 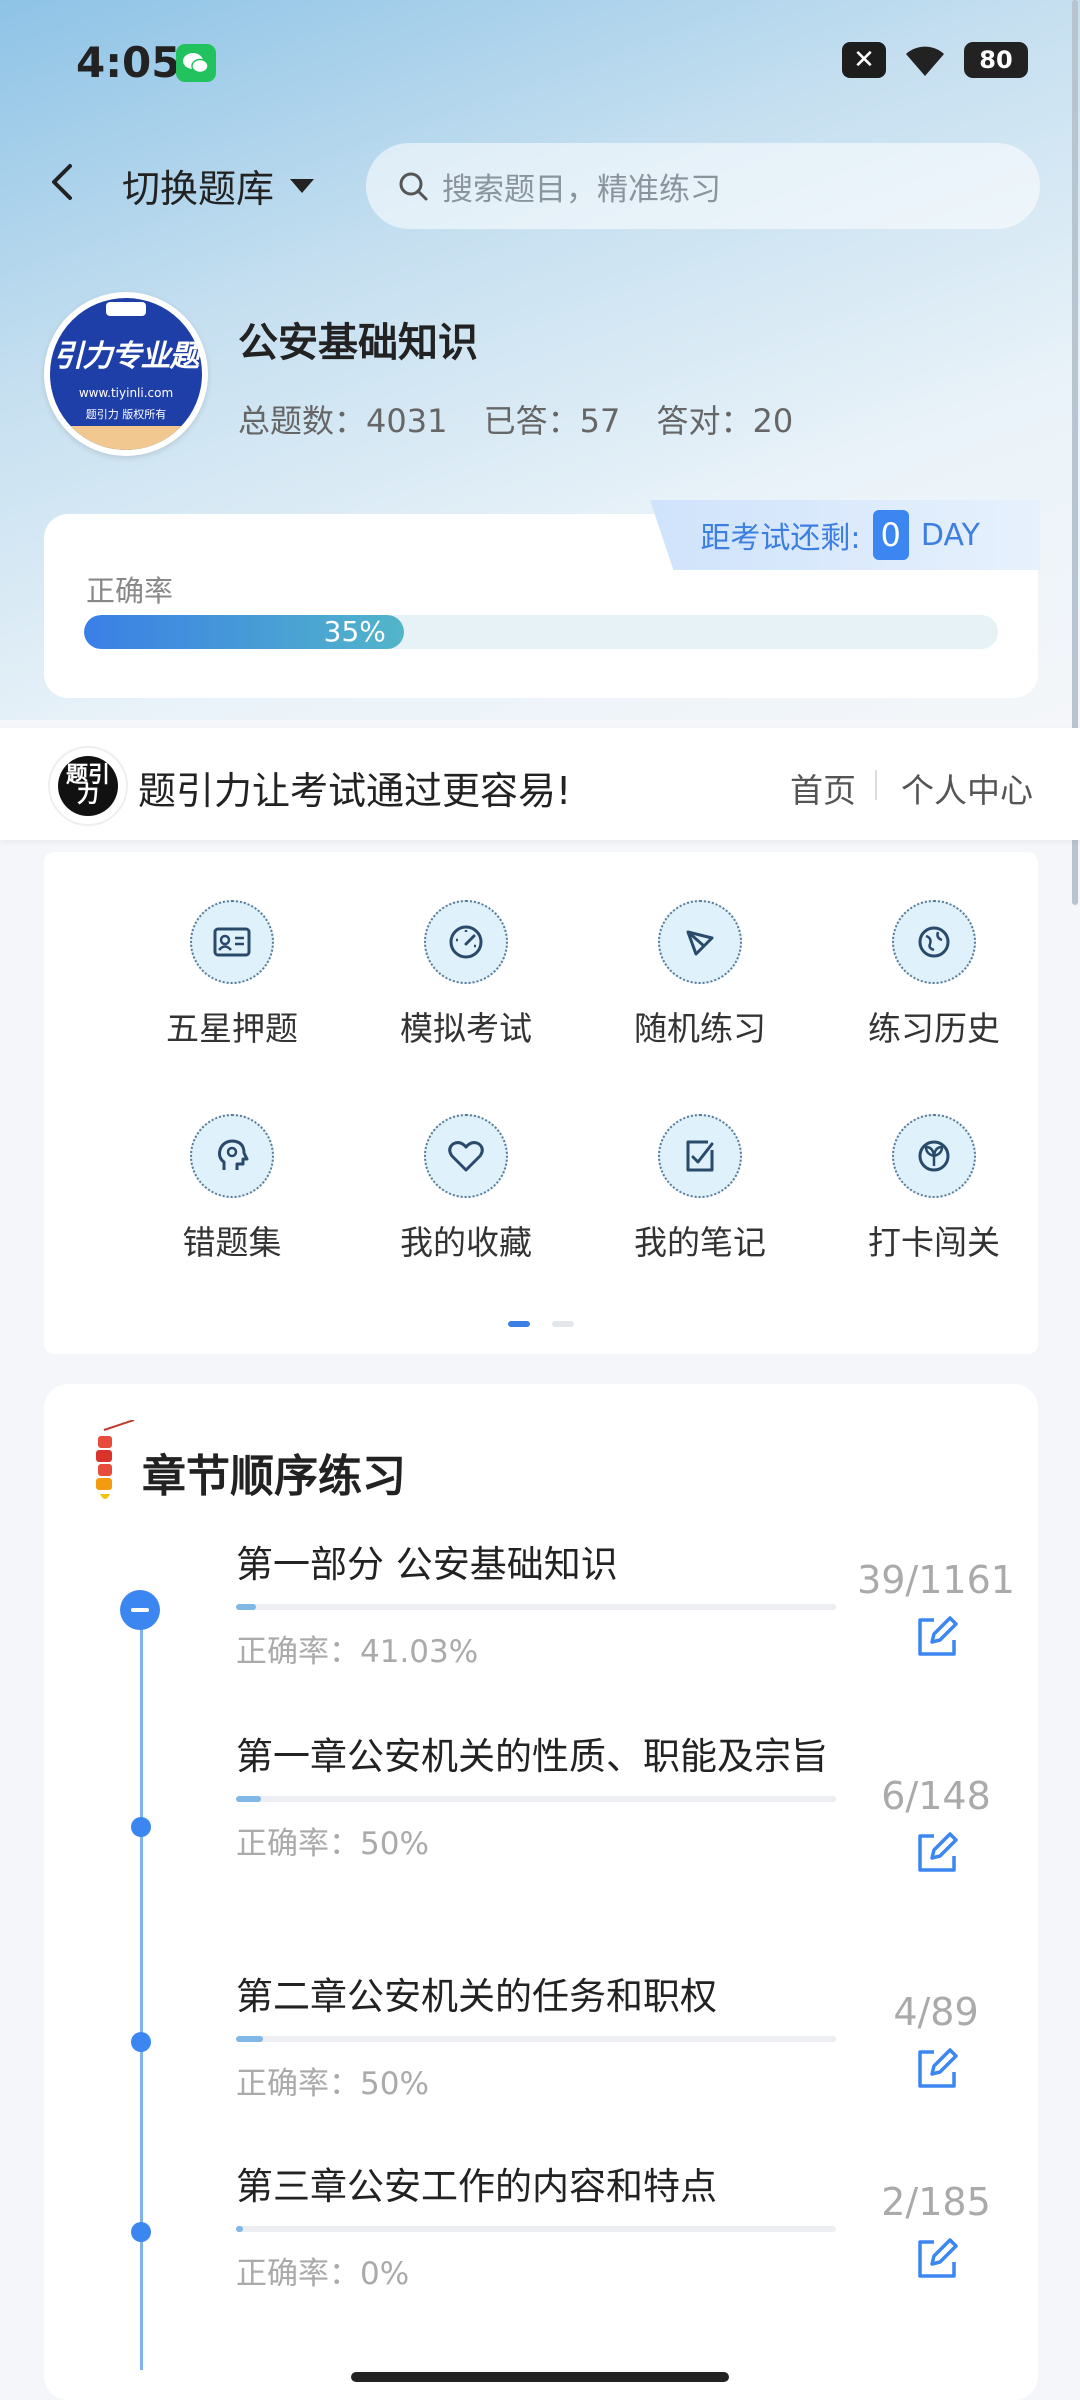 I want to click on collapse-toggle, so click(x=140, y=1610).